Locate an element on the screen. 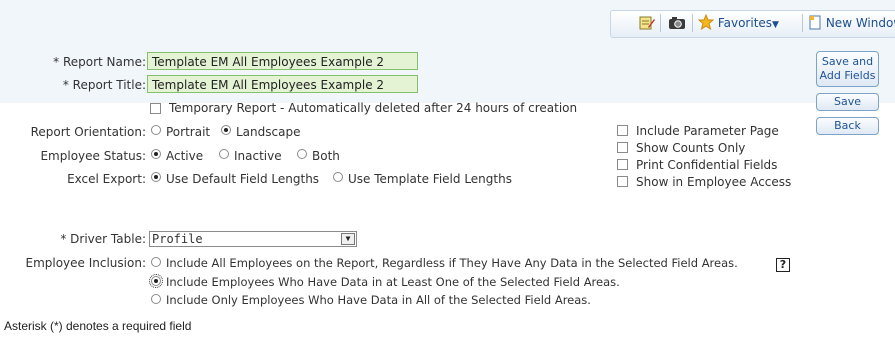 The width and height of the screenshot is (895, 342). favorites-label: Favorites is located at coordinates (745, 23).